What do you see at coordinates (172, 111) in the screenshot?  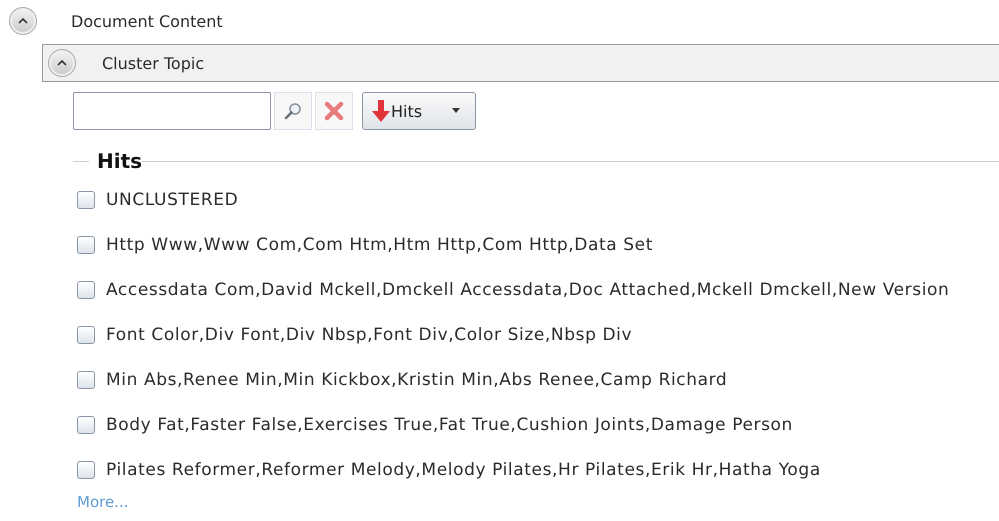 I see `search-field` at bounding box center [172, 111].